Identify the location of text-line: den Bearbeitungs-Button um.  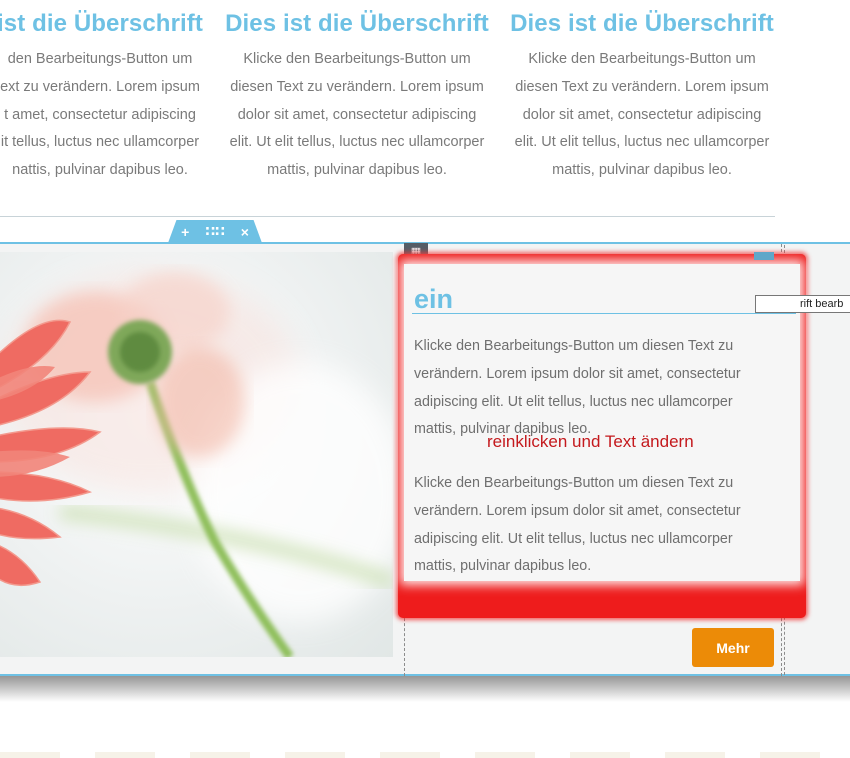
(100, 59).